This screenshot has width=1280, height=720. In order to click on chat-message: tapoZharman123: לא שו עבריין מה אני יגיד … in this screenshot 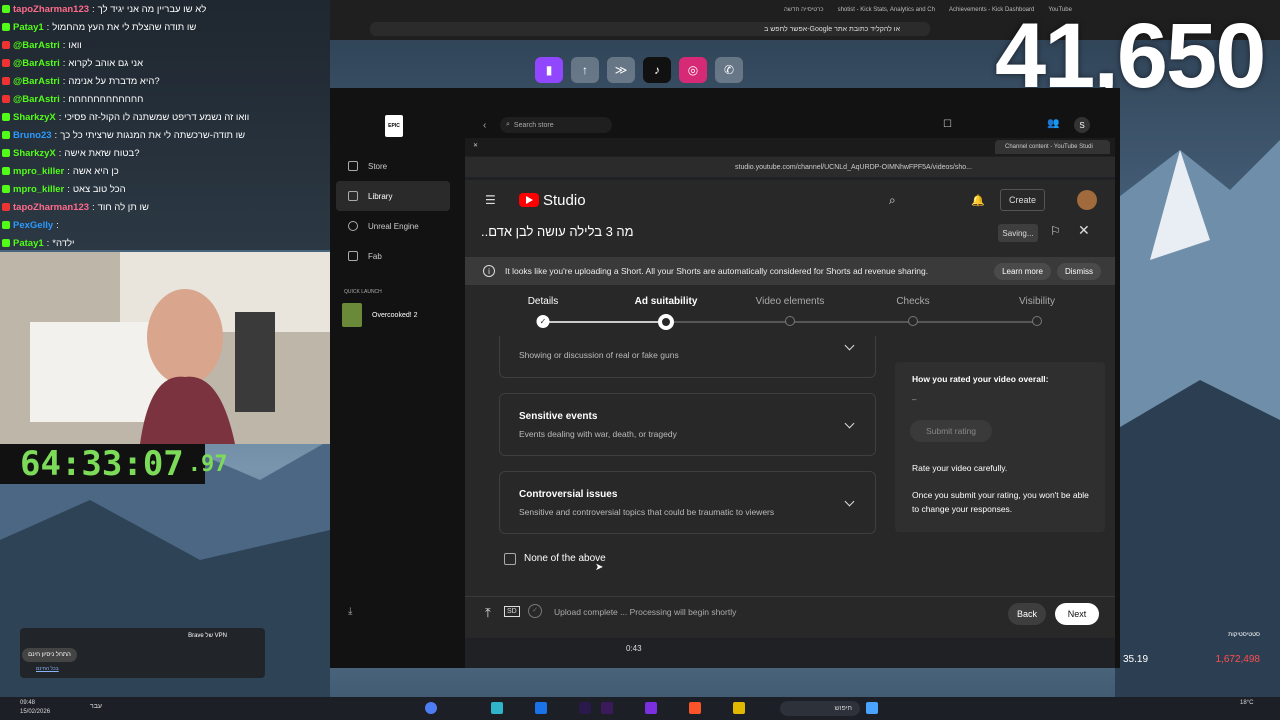, I will do `click(165, 9)`.